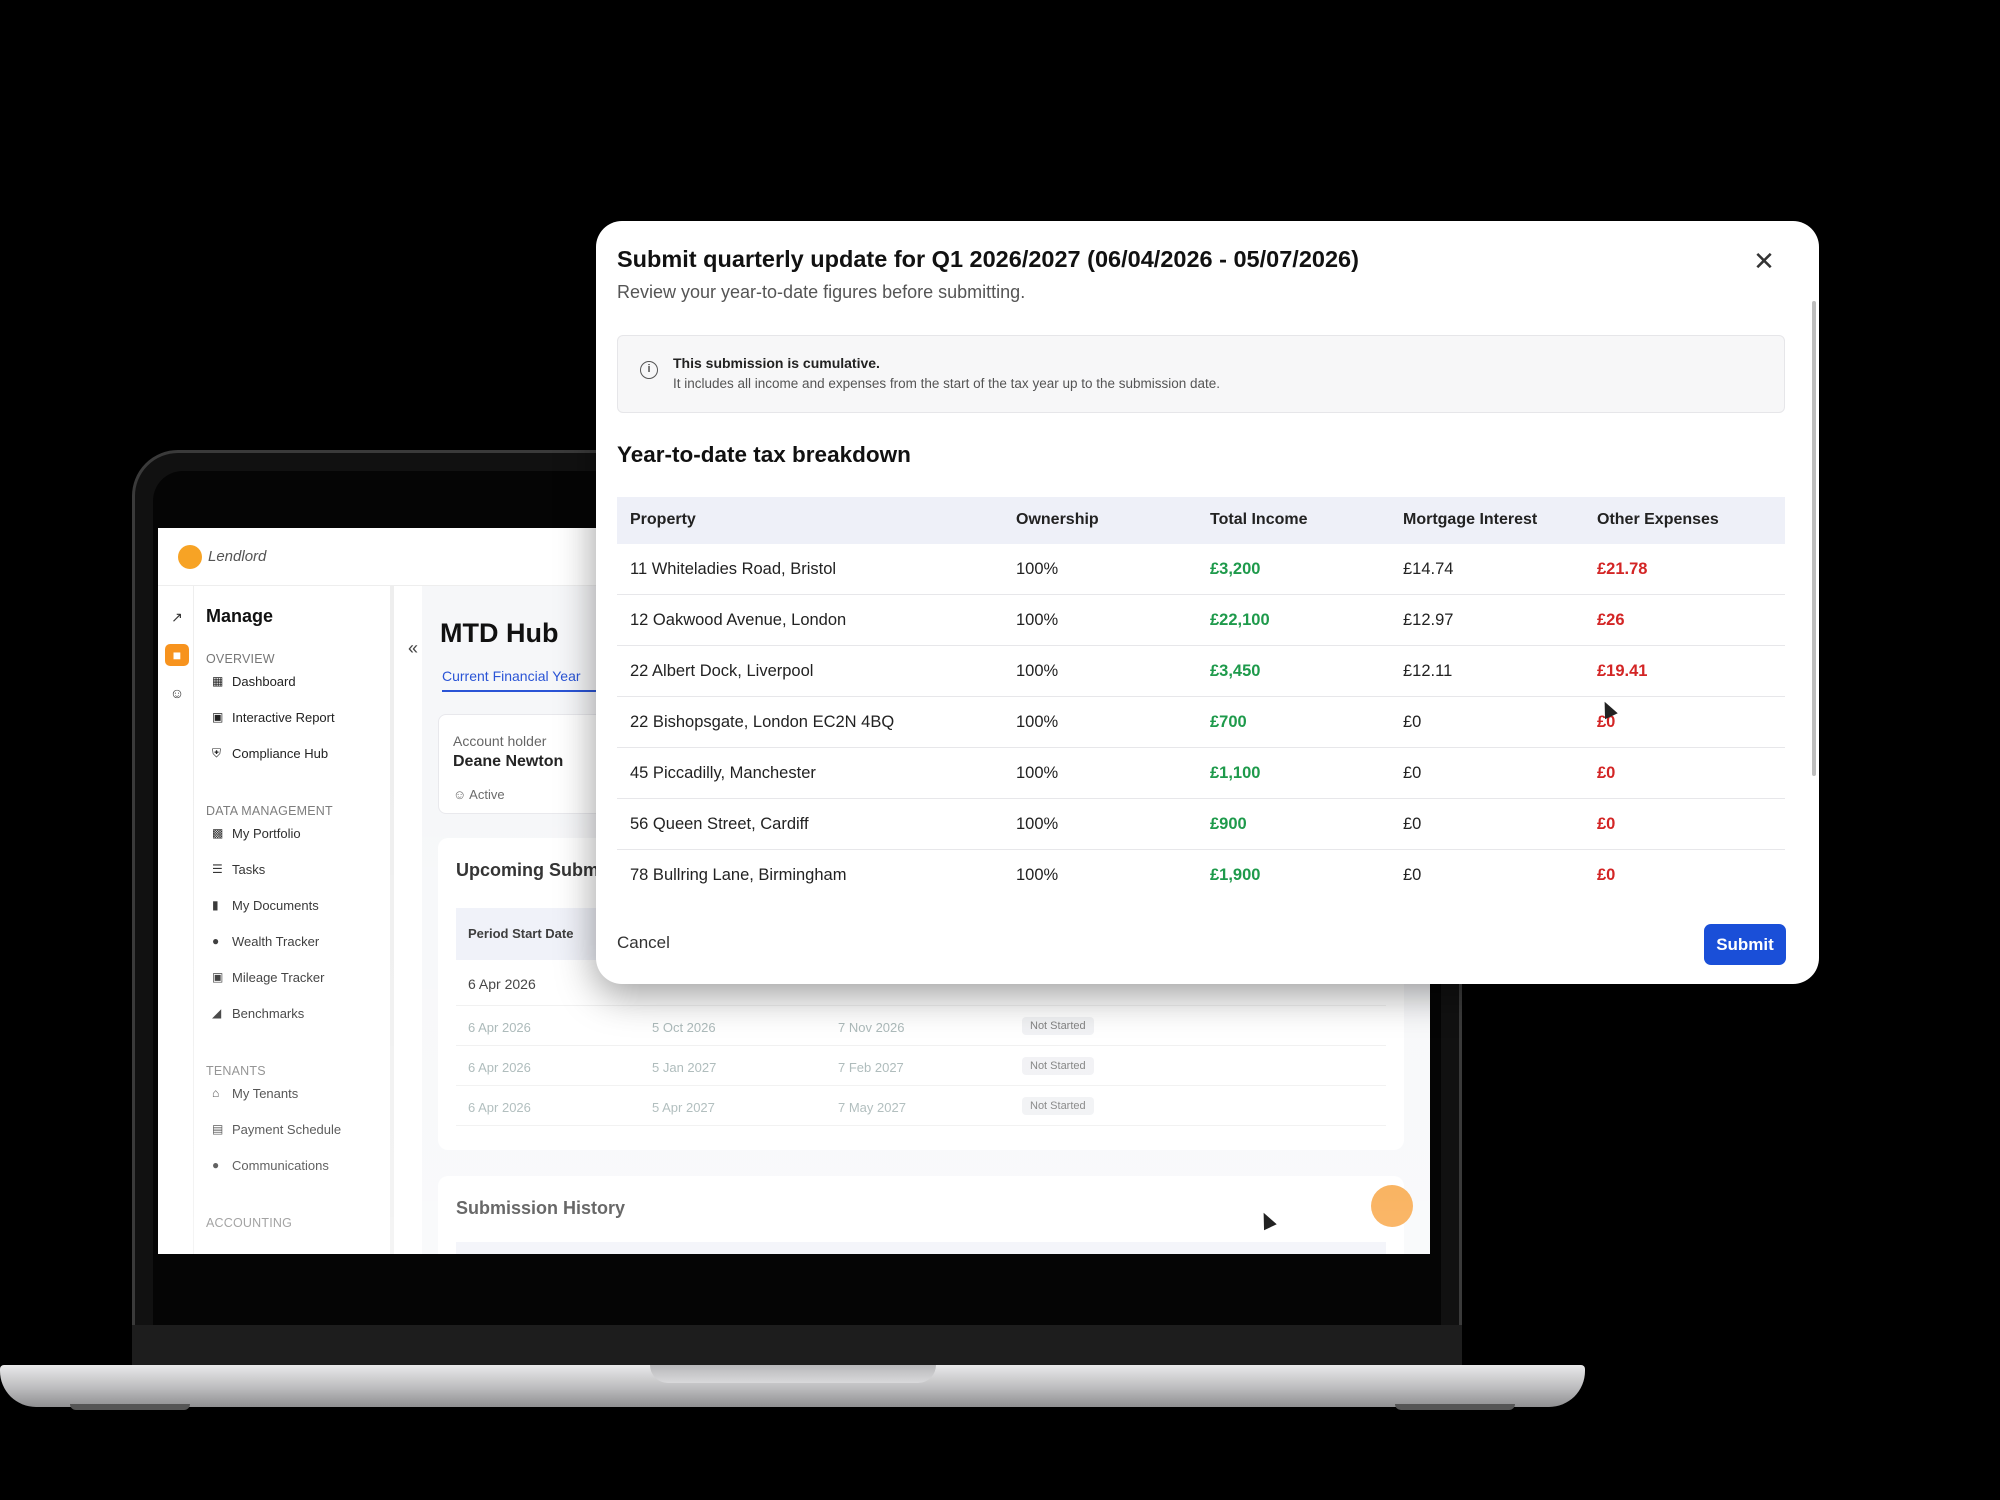  I want to click on account-status: ☺ Active, so click(479, 794).